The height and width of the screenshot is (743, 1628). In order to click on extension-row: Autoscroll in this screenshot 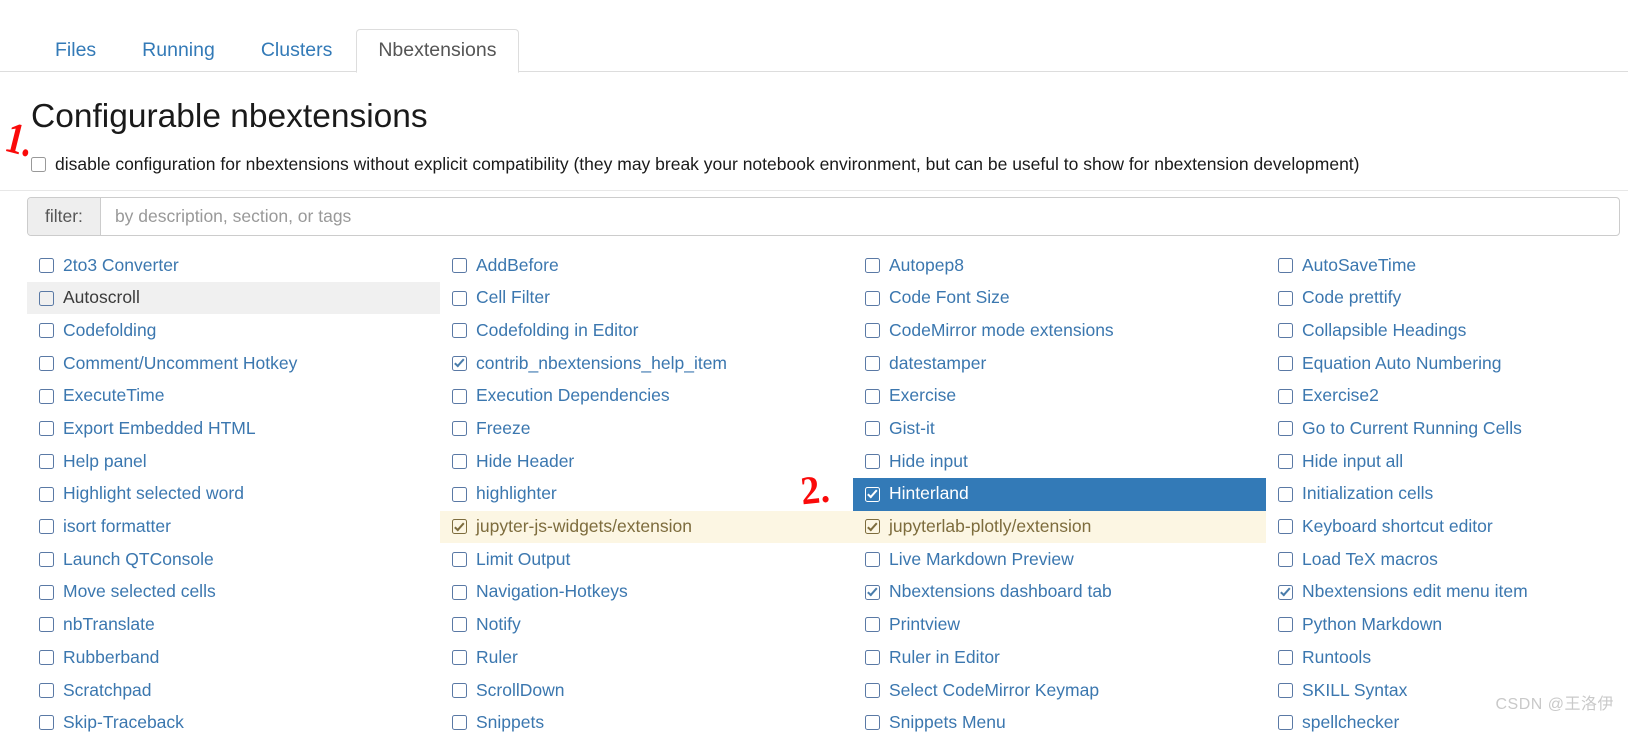, I will do `click(233, 298)`.